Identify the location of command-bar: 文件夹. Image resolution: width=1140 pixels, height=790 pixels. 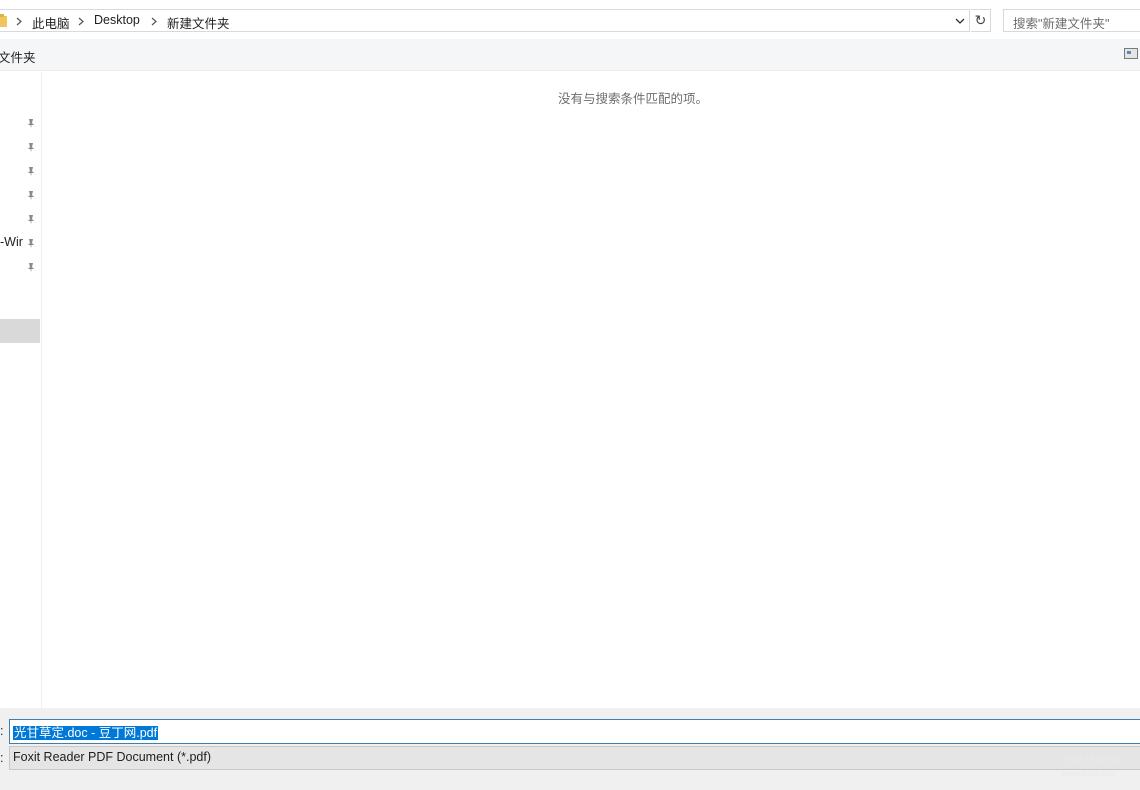
(570, 55).